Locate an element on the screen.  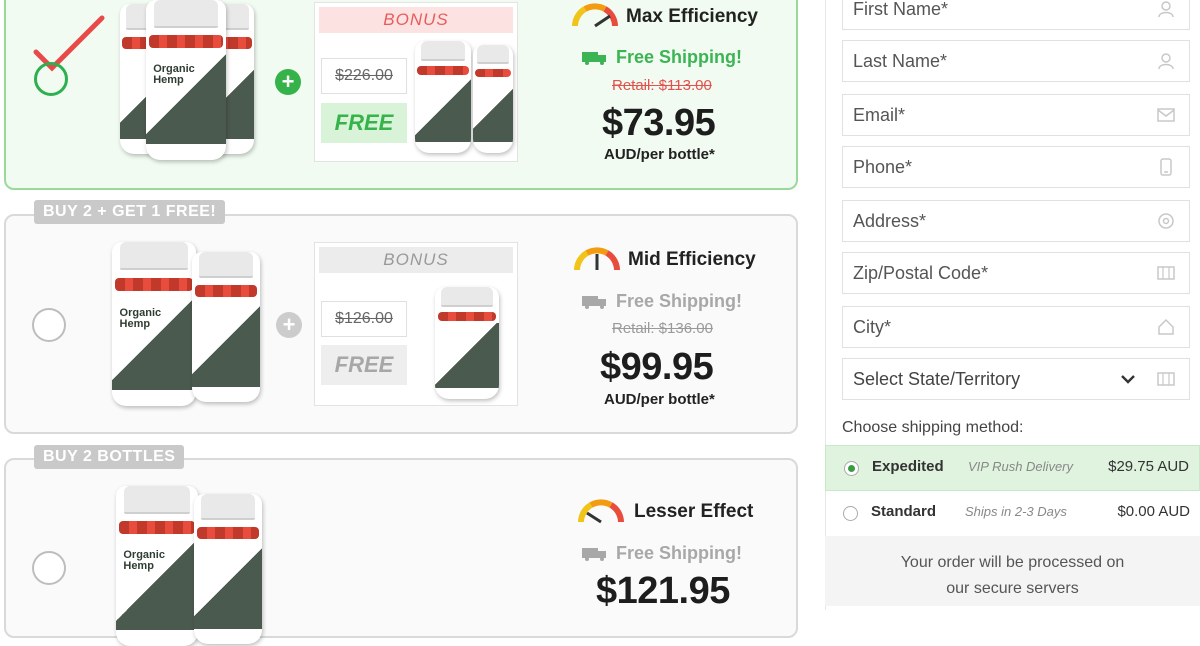
last-name-field is located at coordinates (1016, 61).